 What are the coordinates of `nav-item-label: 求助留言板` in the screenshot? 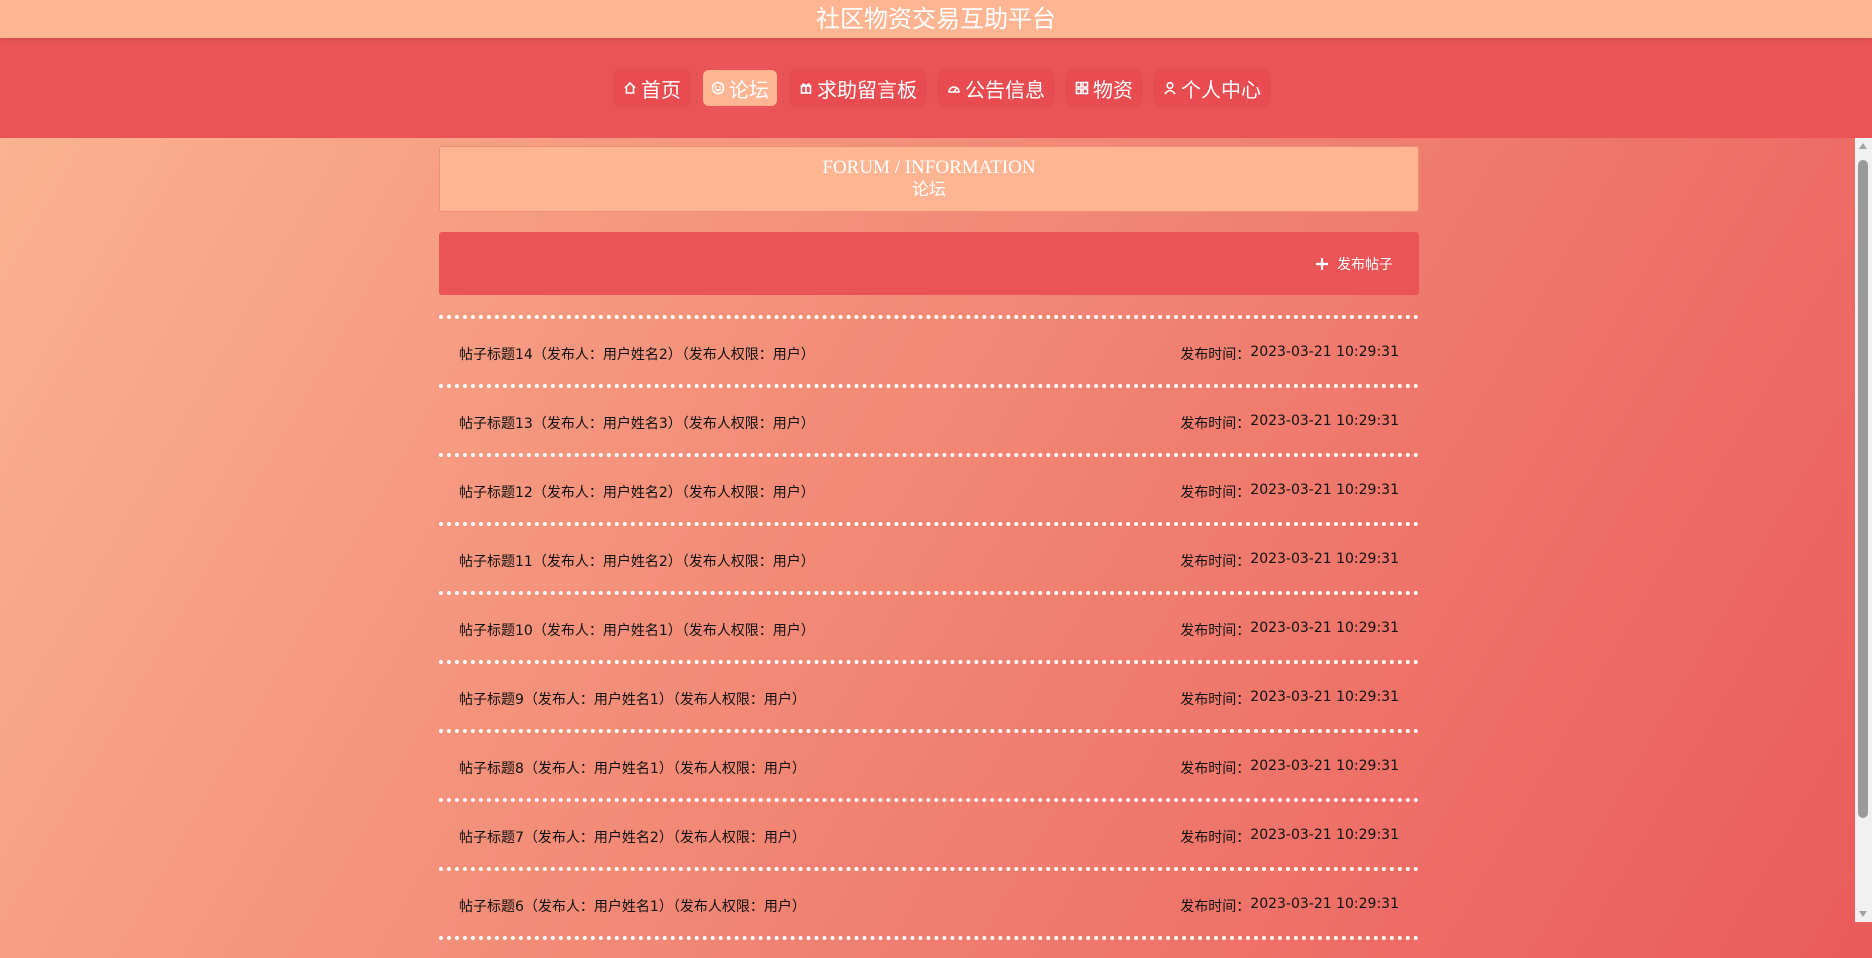 It's located at (867, 89).